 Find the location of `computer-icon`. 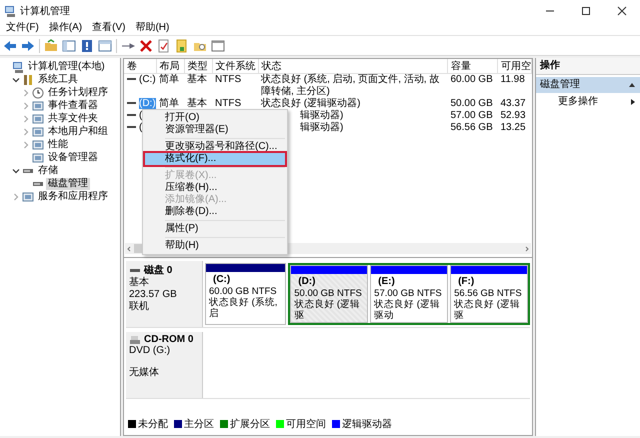

computer-icon is located at coordinates (18, 66).